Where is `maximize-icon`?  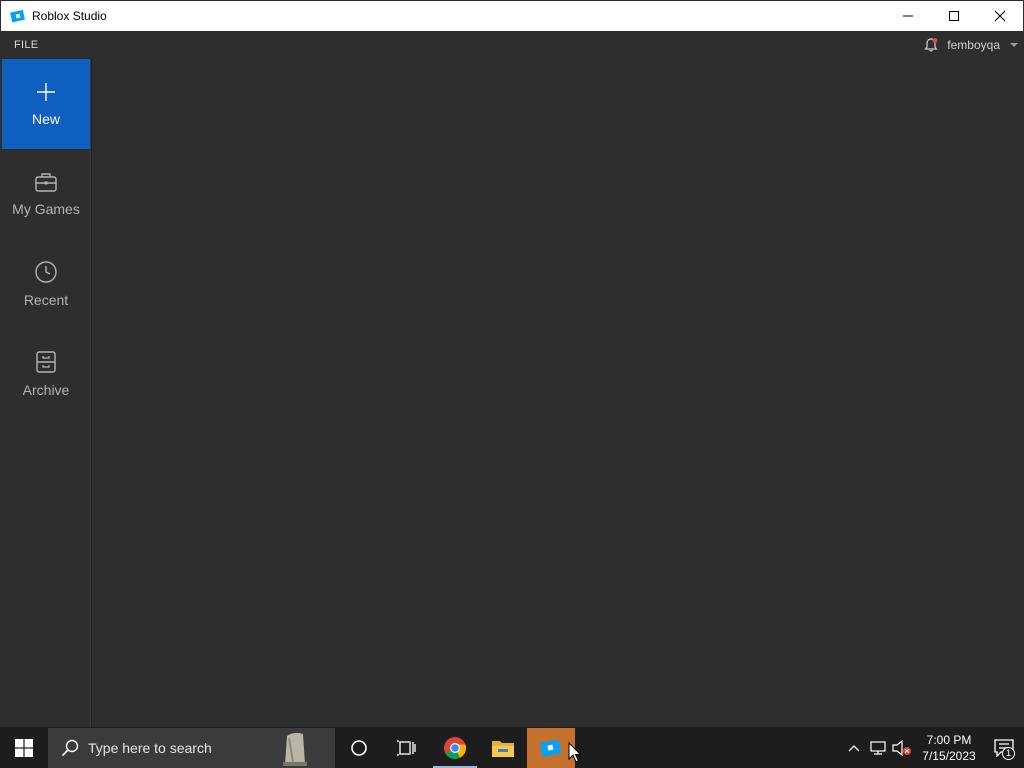
maximize-icon is located at coordinates (954, 16).